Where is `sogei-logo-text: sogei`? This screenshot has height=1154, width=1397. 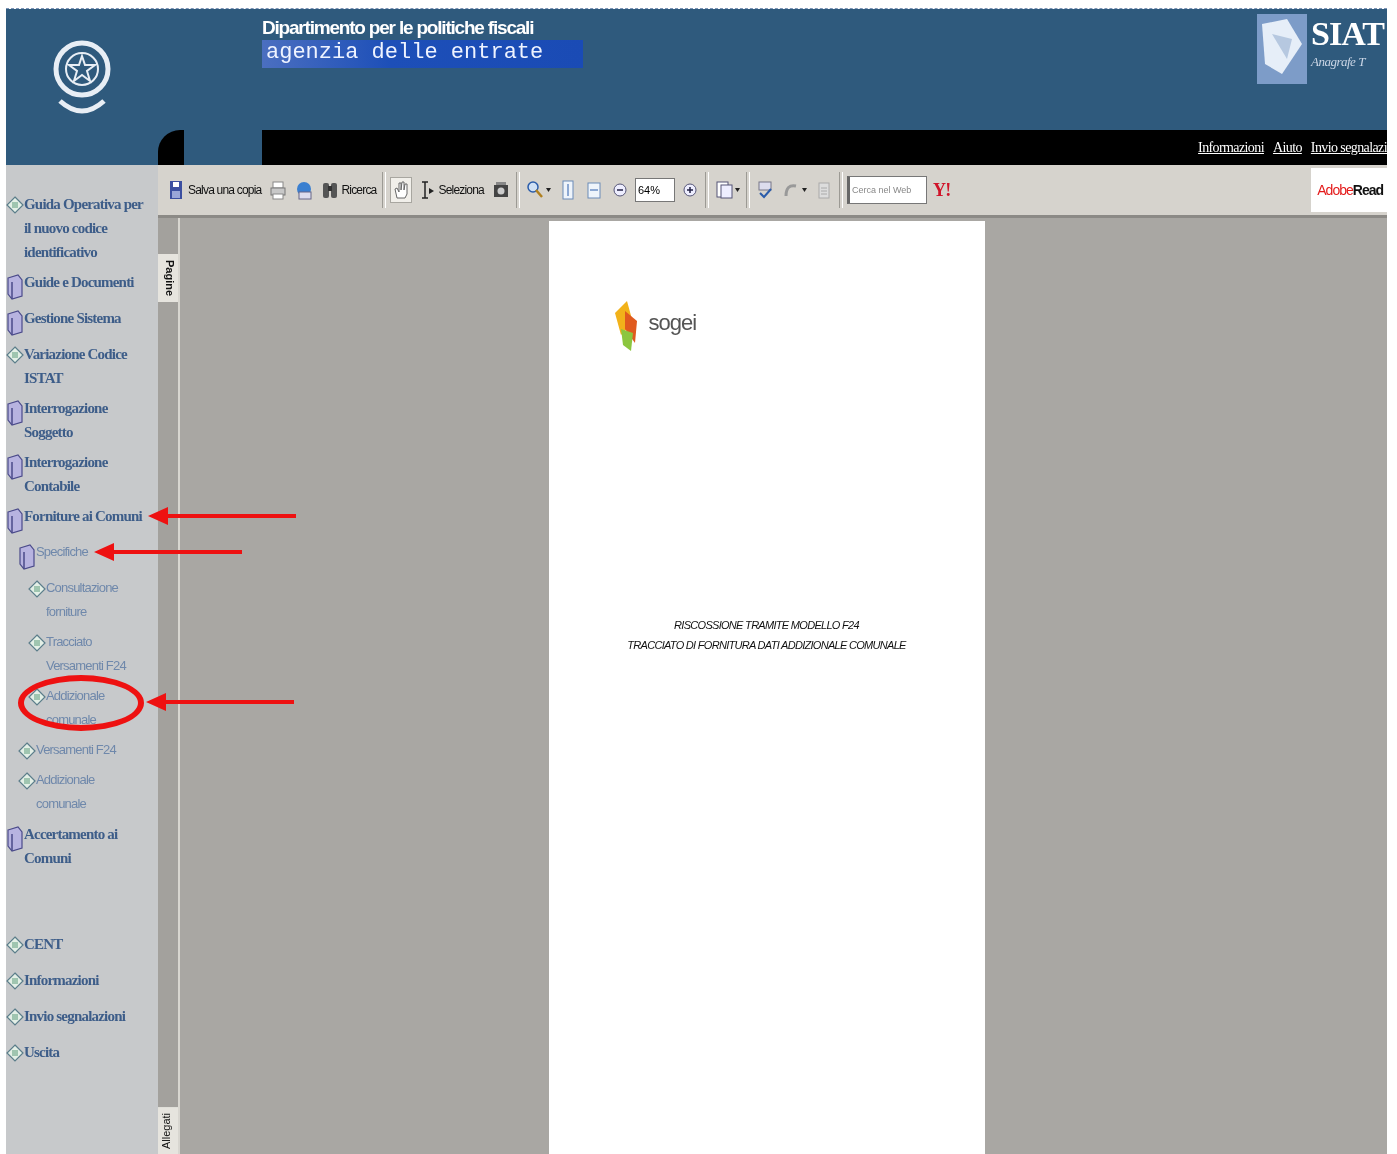 sogei-logo-text: sogei is located at coordinates (672, 323).